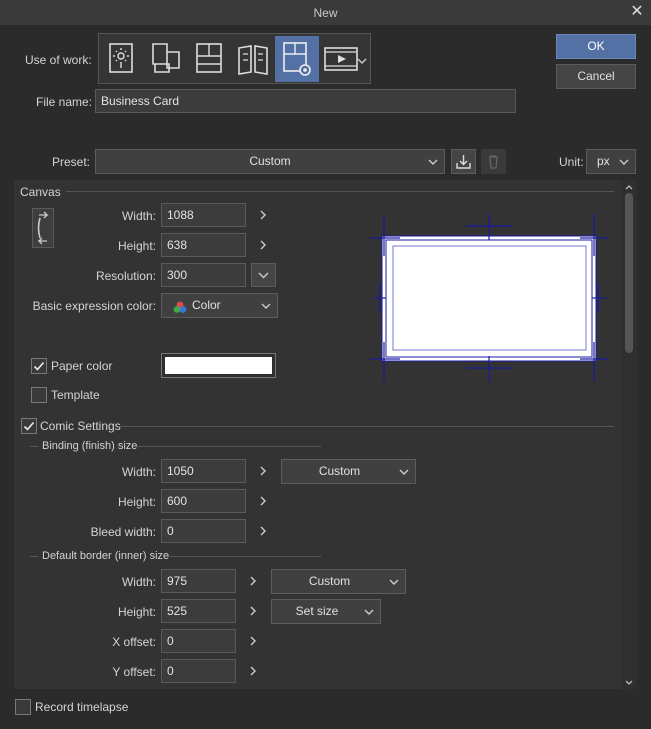  I want to click on color-mode-value: Color, so click(206, 305).